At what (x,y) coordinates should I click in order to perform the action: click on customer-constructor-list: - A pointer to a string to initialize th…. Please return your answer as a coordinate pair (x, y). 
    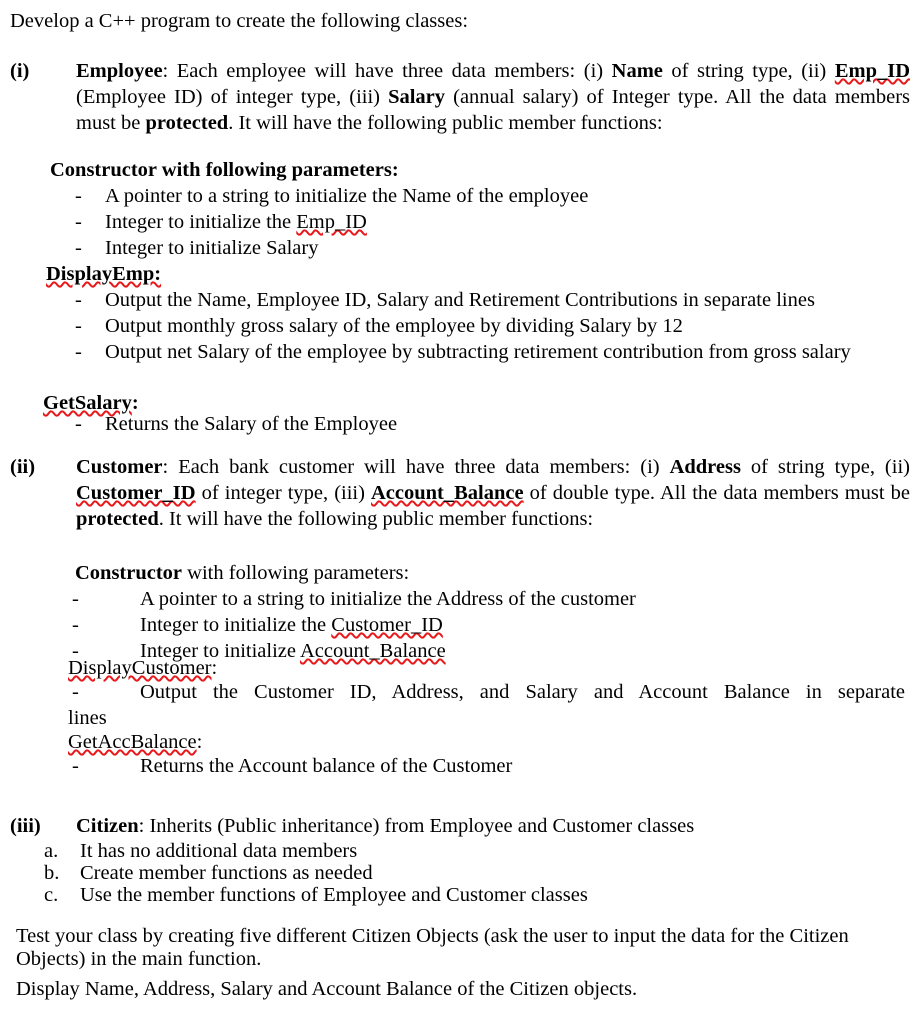
    Looking at the image, I should click on (422, 625).